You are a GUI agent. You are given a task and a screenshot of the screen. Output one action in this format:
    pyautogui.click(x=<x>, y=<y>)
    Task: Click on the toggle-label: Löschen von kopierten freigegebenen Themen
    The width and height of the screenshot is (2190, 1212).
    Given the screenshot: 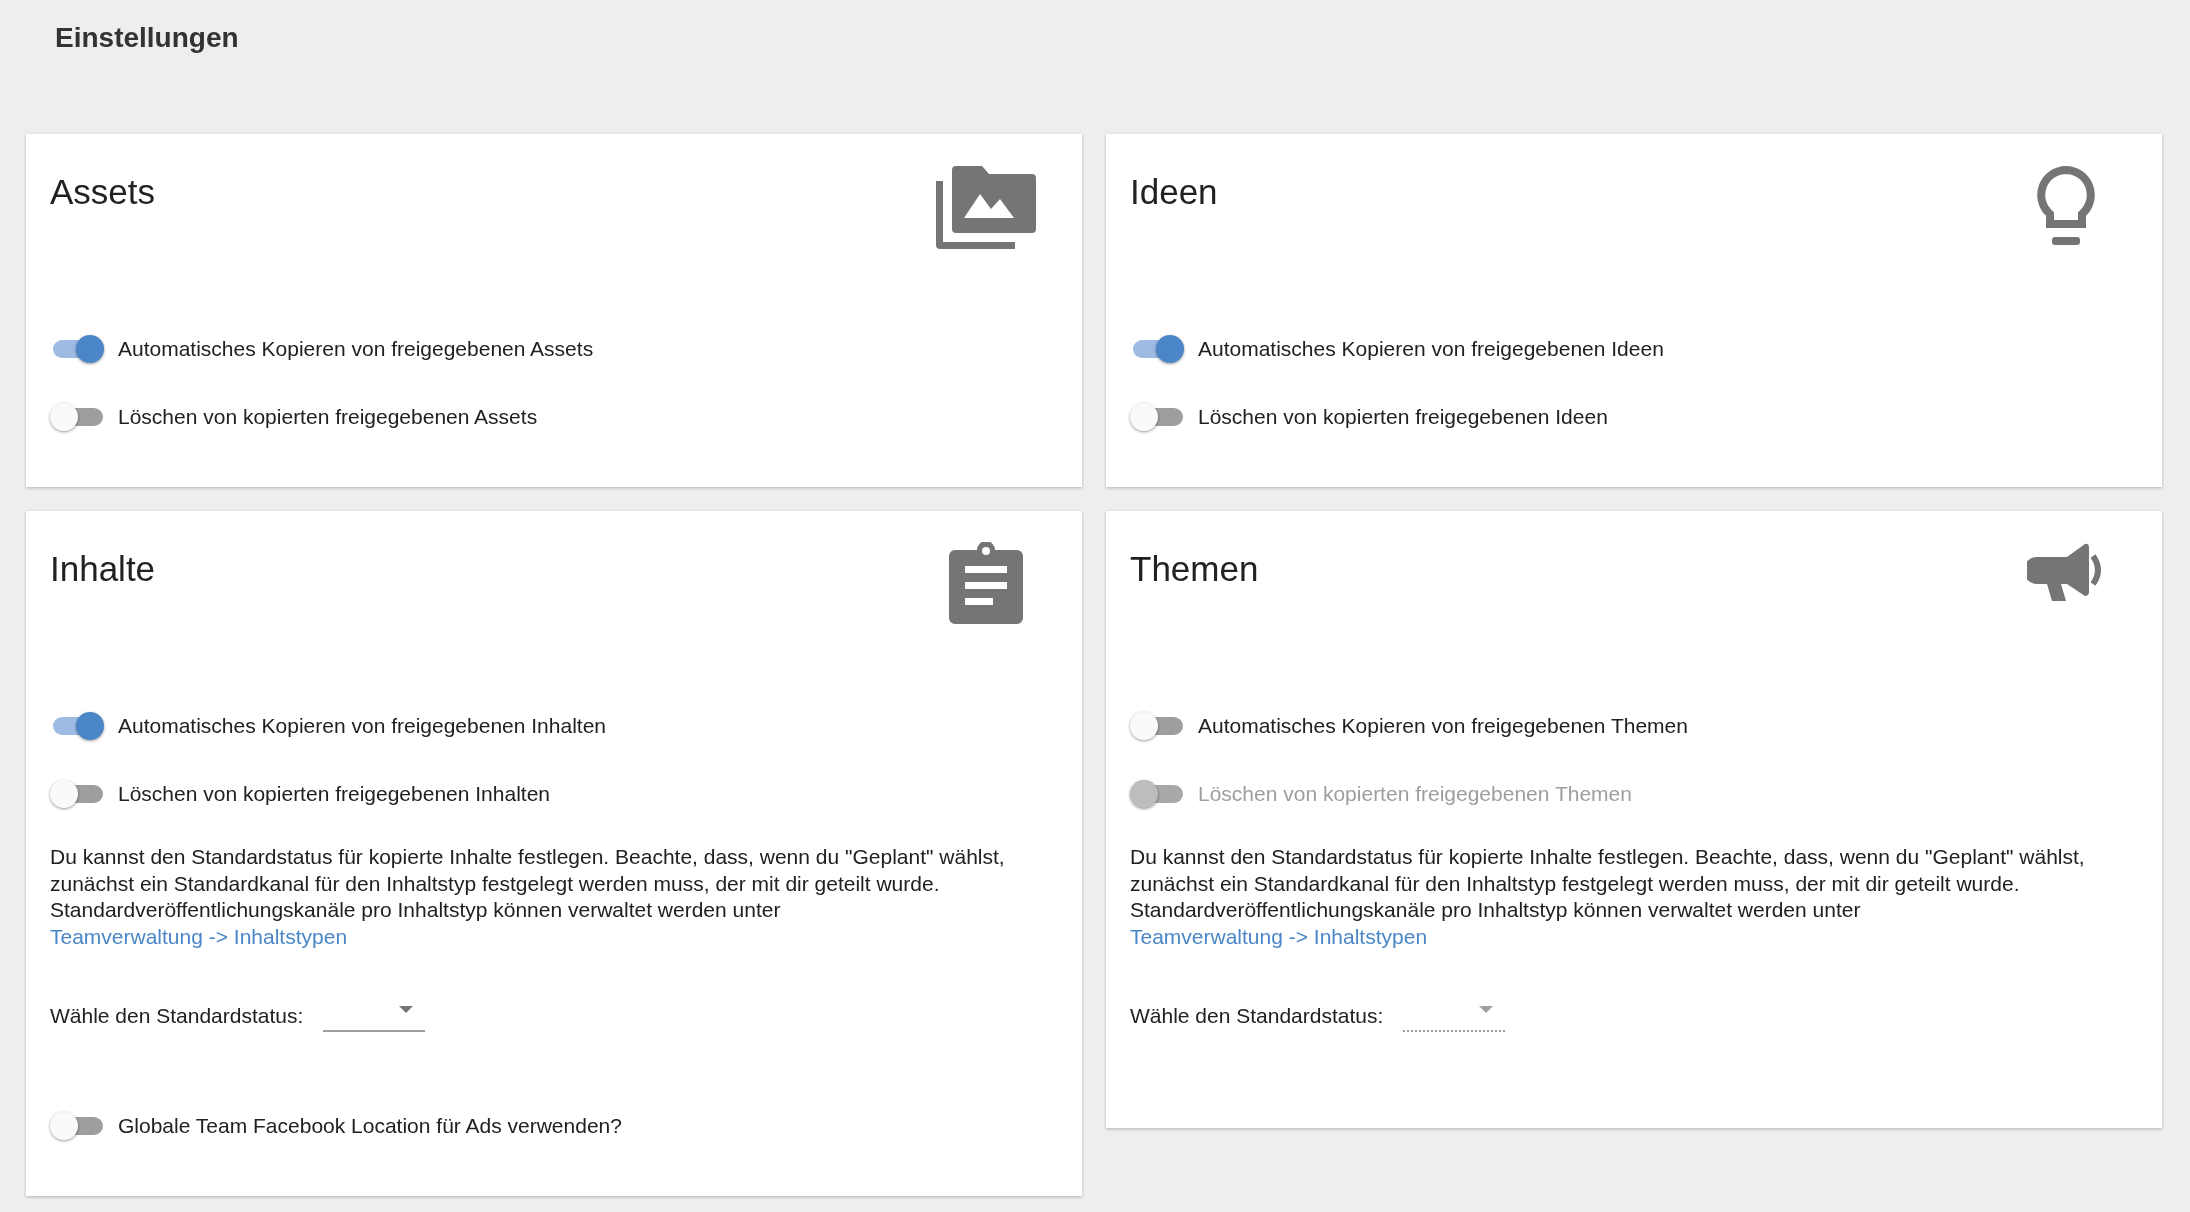 What is the action you would take?
    pyautogui.click(x=1415, y=794)
    